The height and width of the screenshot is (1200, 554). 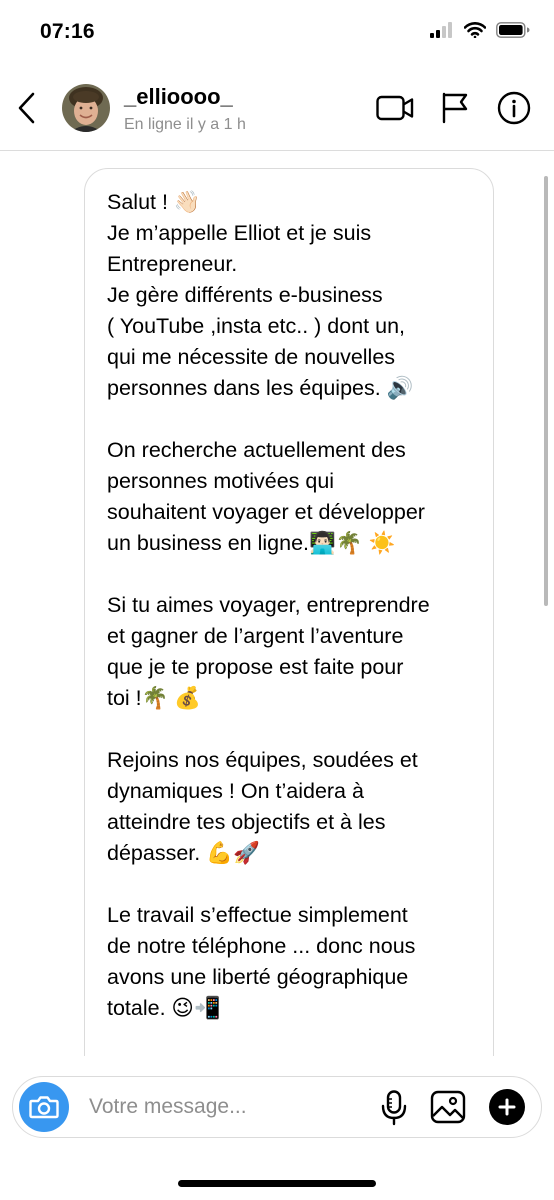 What do you see at coordinates (513, 30) in the screenshot?
I see `battery-icon` at bounding box center [513, 30].